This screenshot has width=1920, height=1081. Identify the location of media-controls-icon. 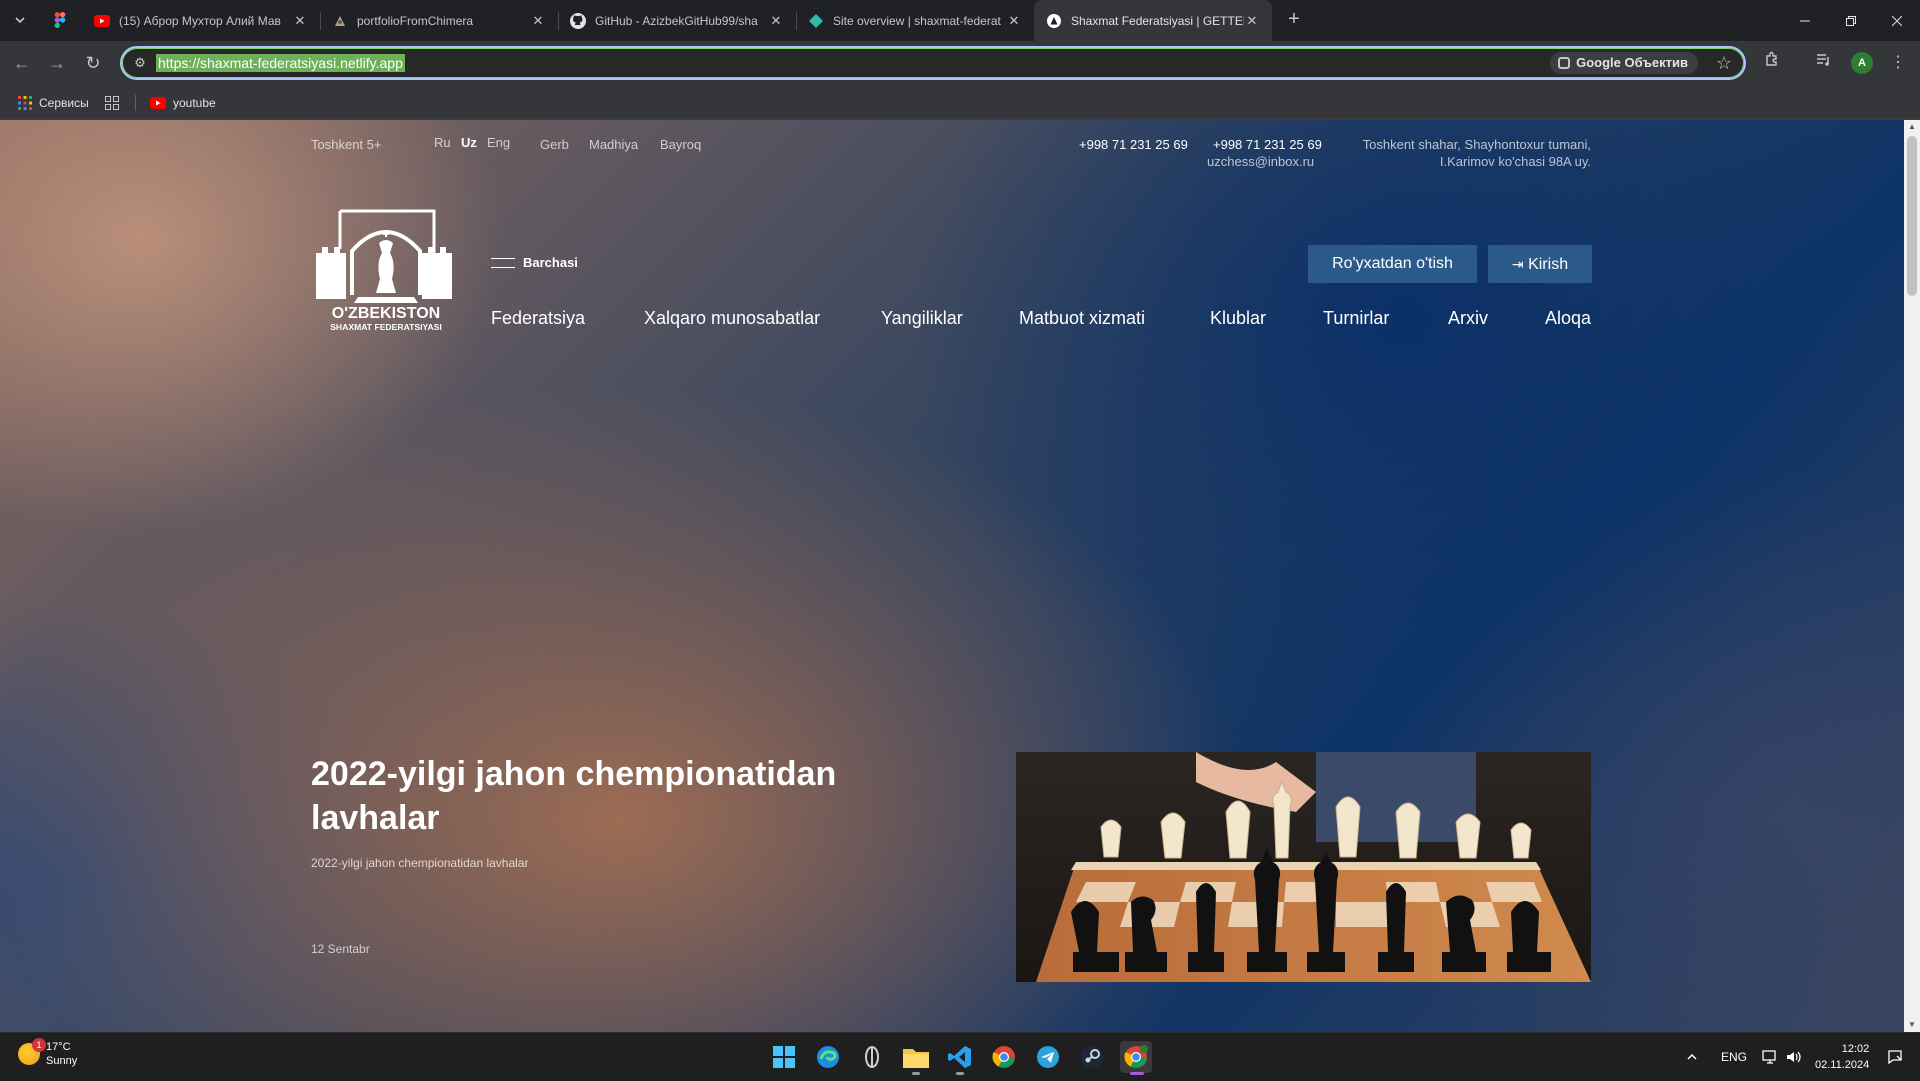
(1824, 63).